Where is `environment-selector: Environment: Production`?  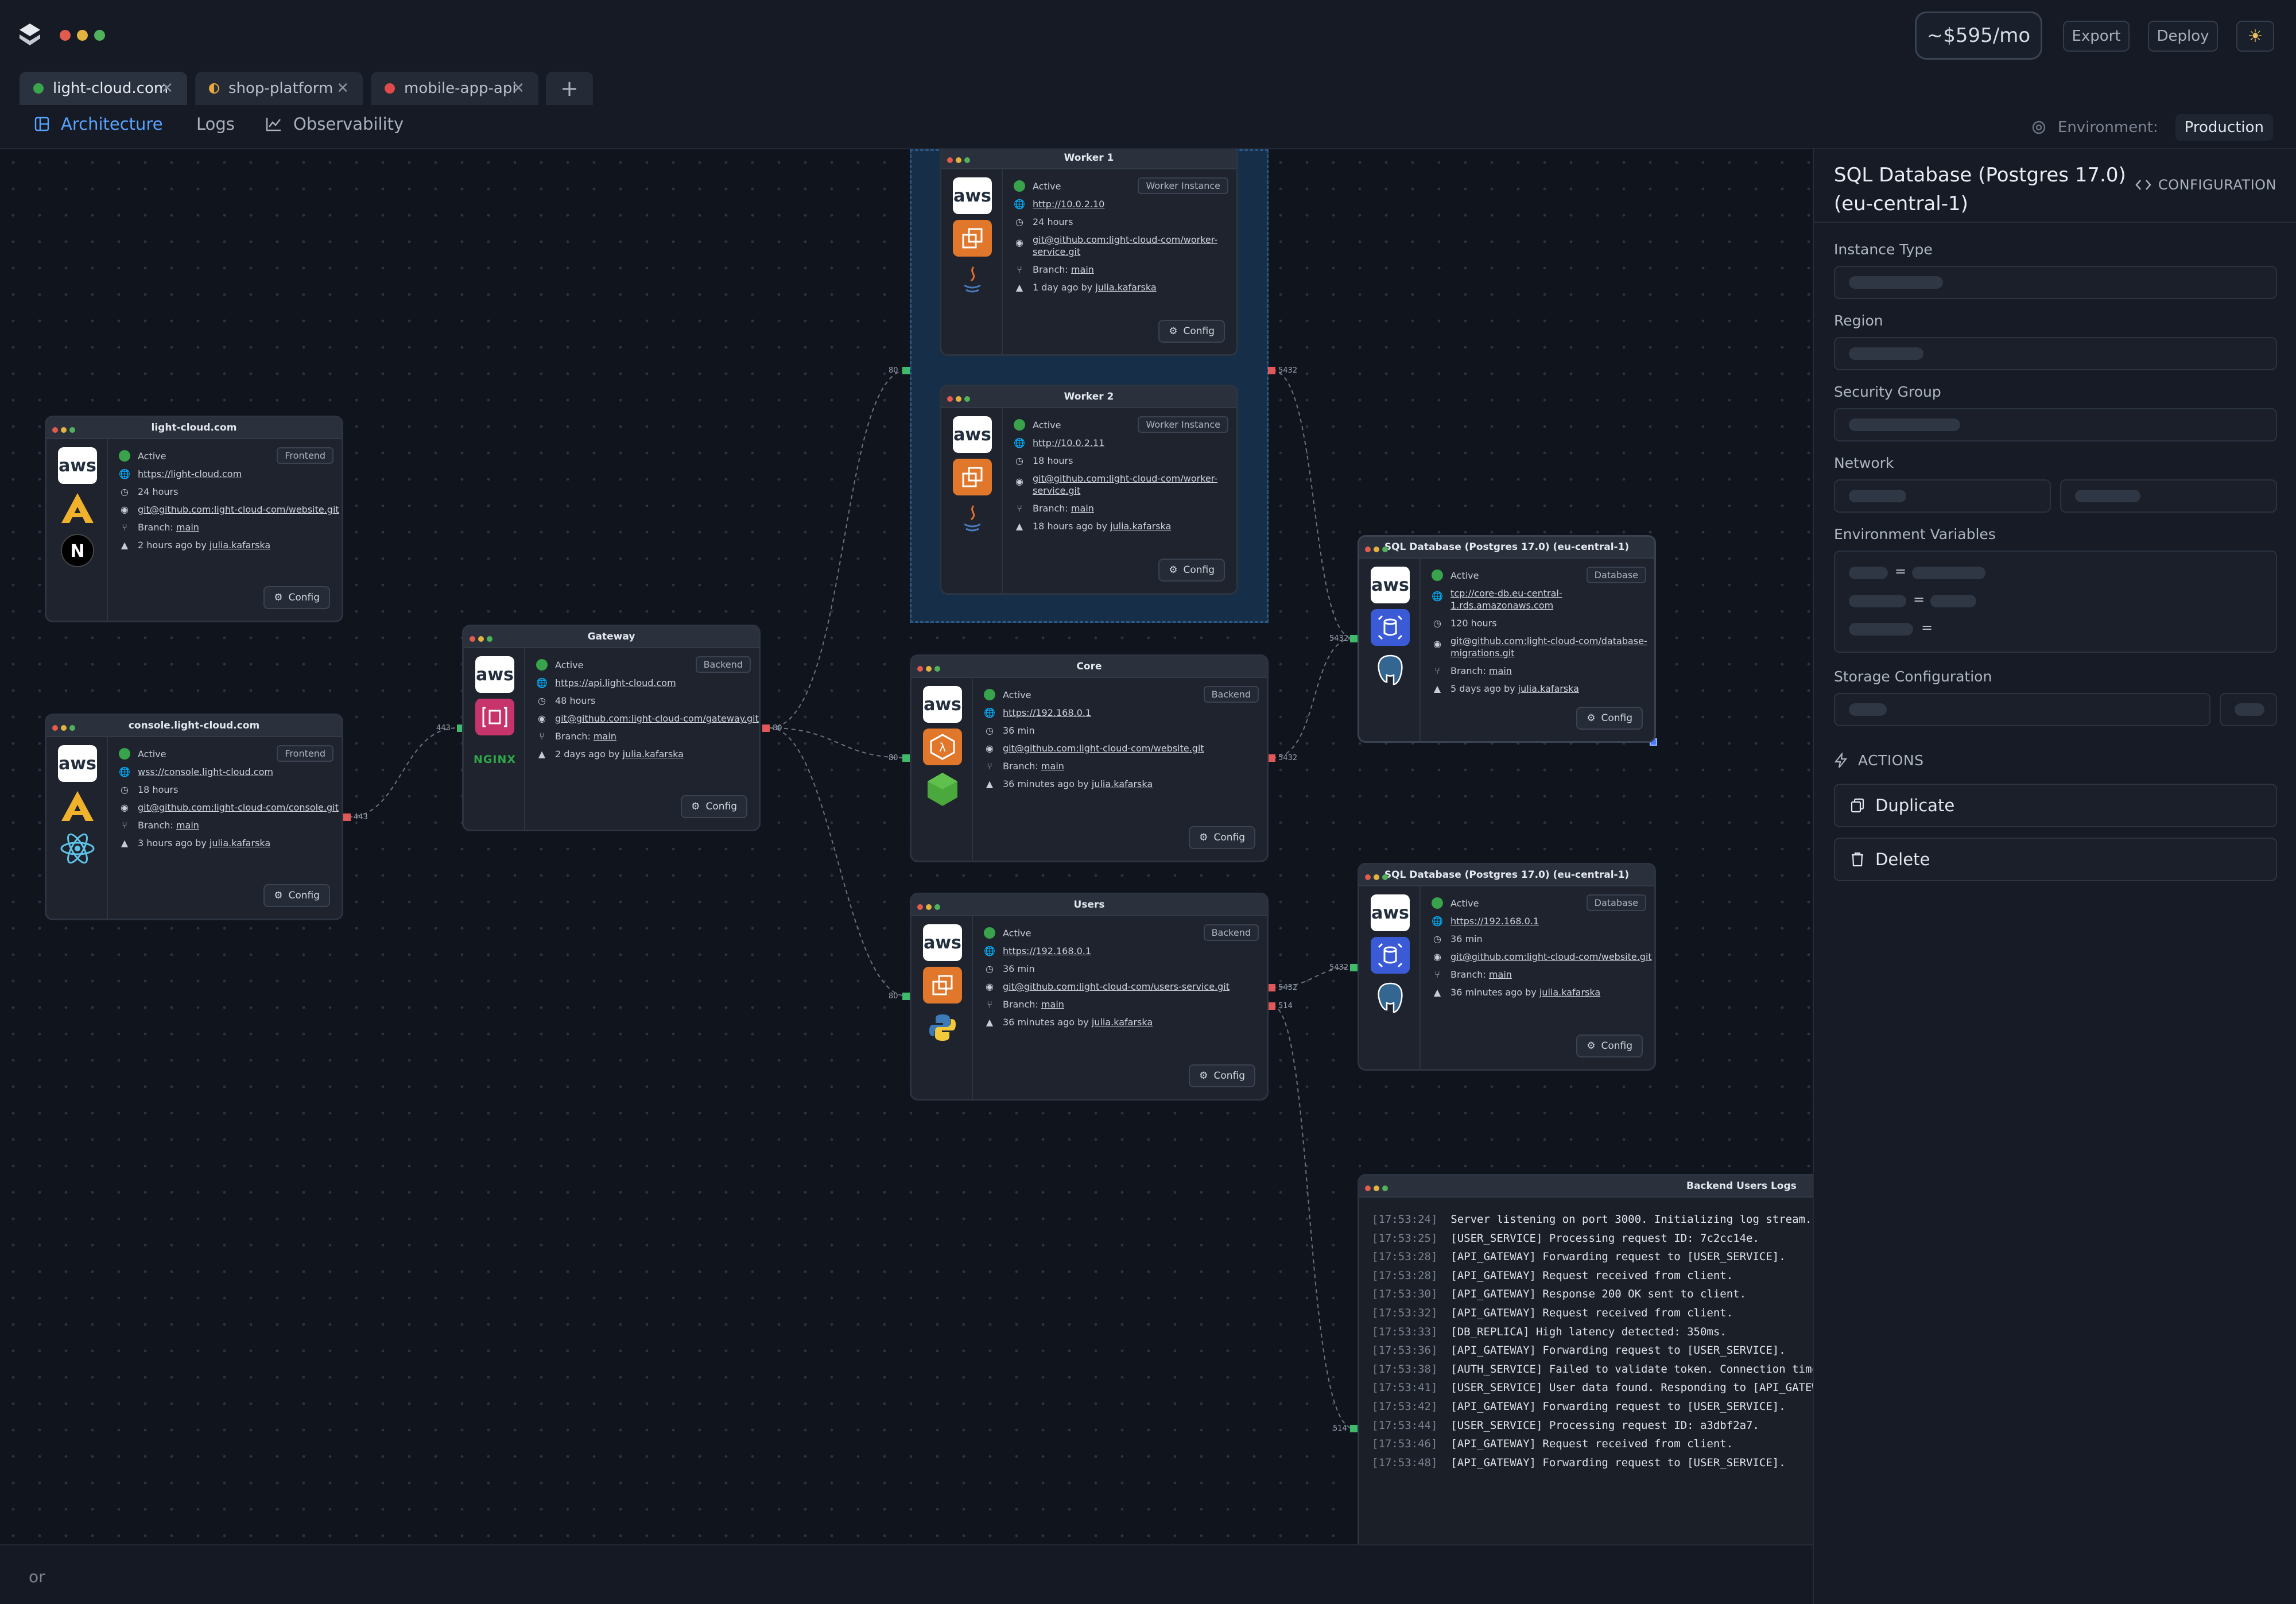
environment-selector: Environment: Production is located at coordinates (2152, 127).